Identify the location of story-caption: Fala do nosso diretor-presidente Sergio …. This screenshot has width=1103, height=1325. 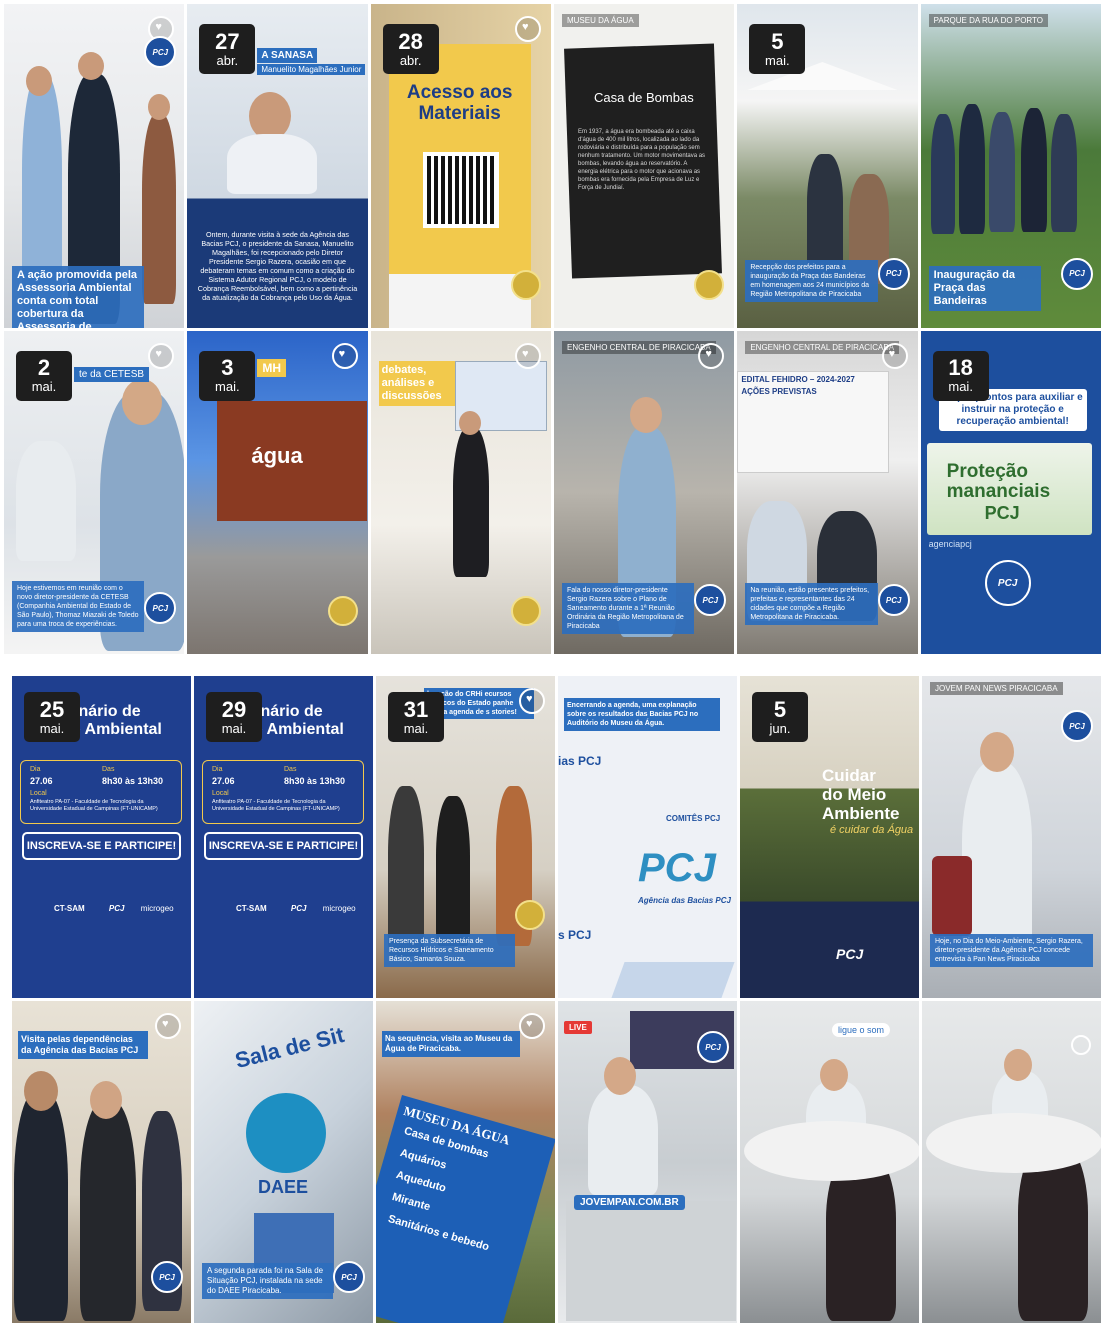
(628, 608).